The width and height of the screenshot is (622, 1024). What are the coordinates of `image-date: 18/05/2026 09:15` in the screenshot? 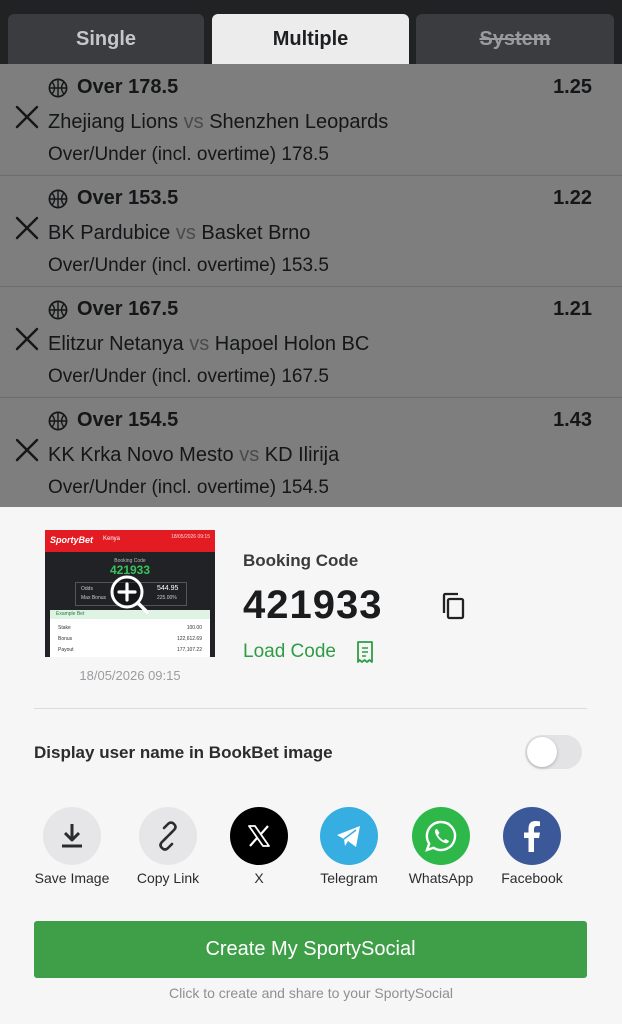 It's located at (130, 675).